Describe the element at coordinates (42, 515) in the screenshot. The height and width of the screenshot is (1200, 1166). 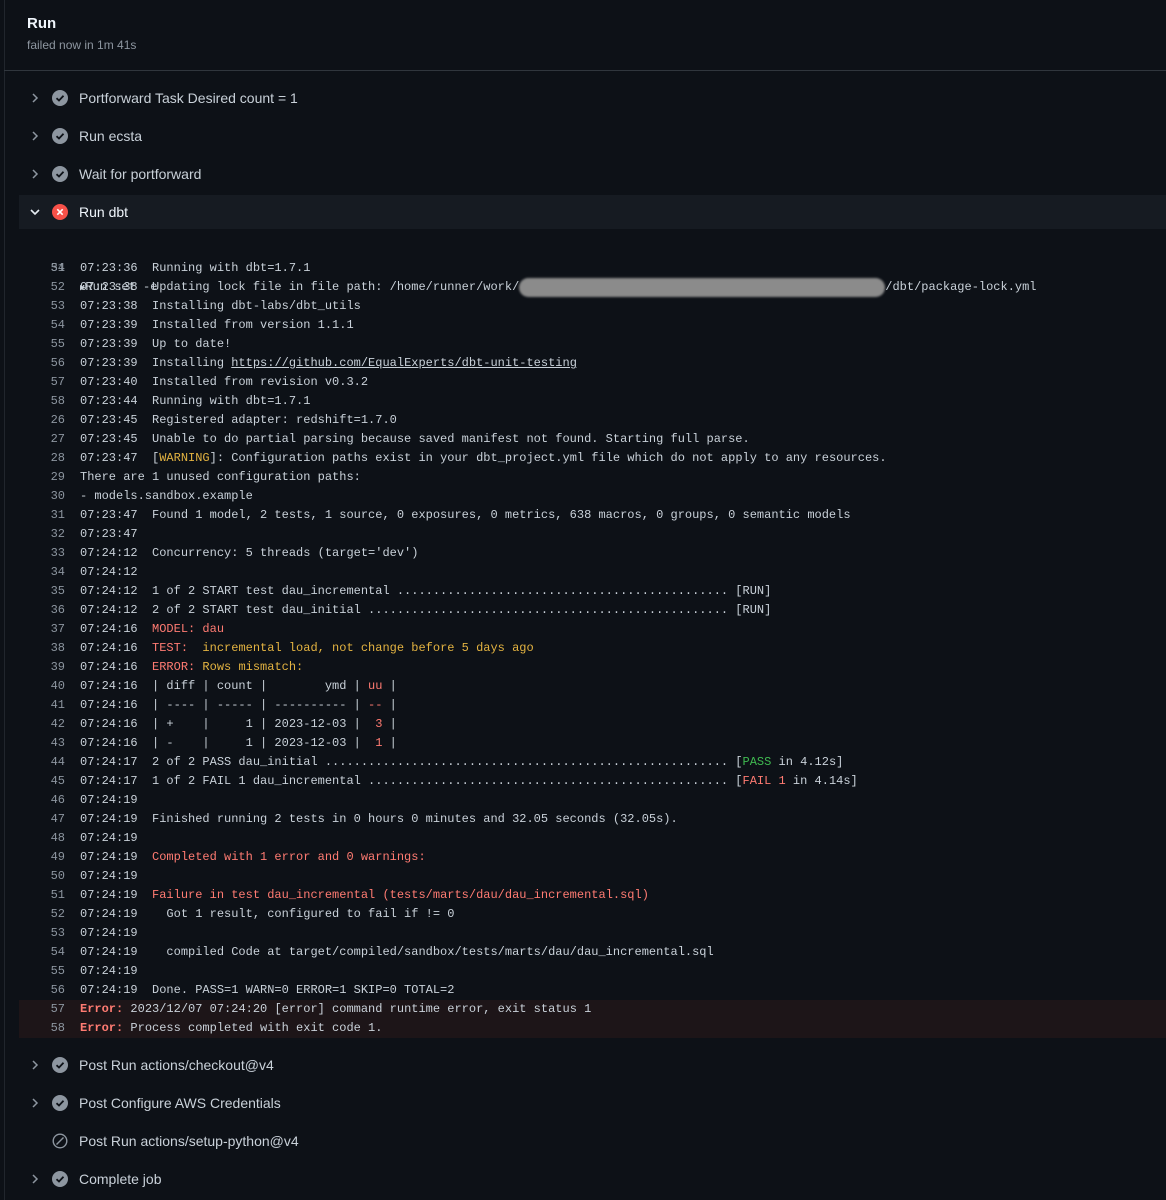
I see `line-number: 31` at that location.